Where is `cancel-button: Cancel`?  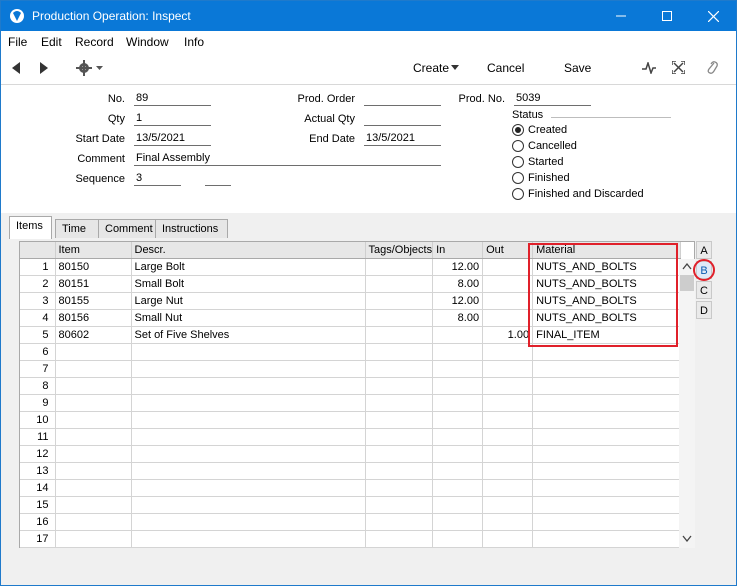
cancel-button: Cancel is located at coordinates (505, 68).